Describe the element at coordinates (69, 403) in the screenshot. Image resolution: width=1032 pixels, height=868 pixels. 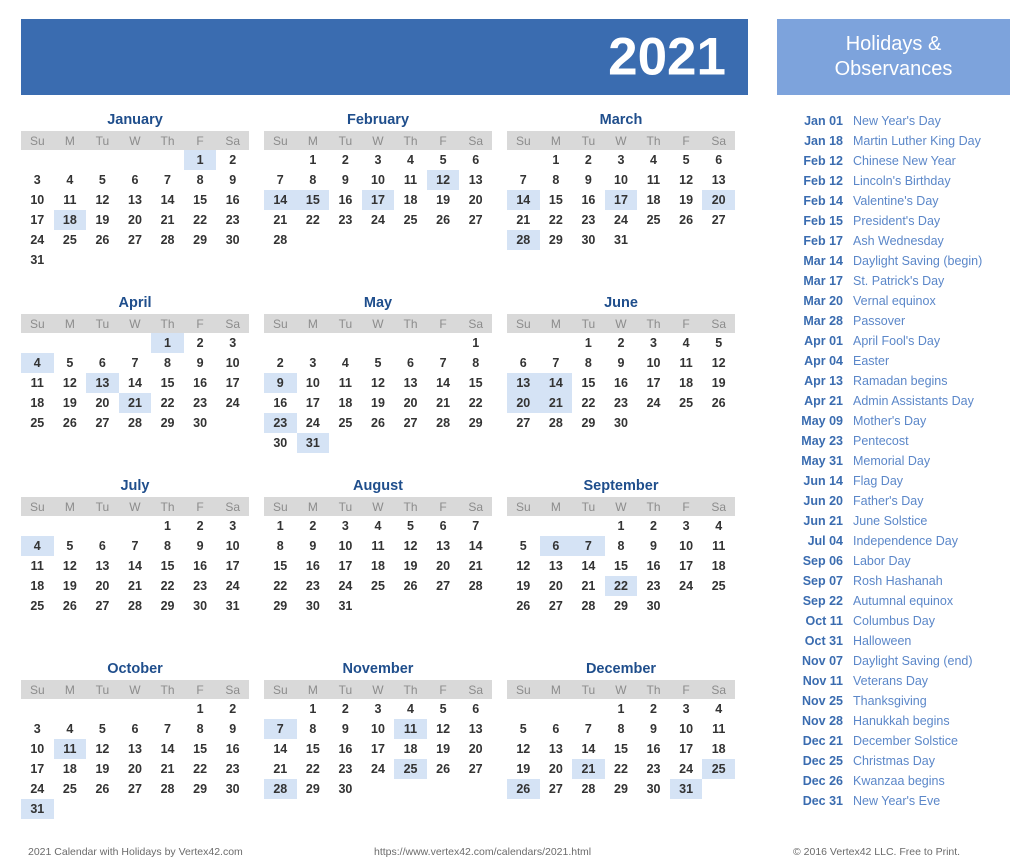
I see `day-cell: 19` at that location.